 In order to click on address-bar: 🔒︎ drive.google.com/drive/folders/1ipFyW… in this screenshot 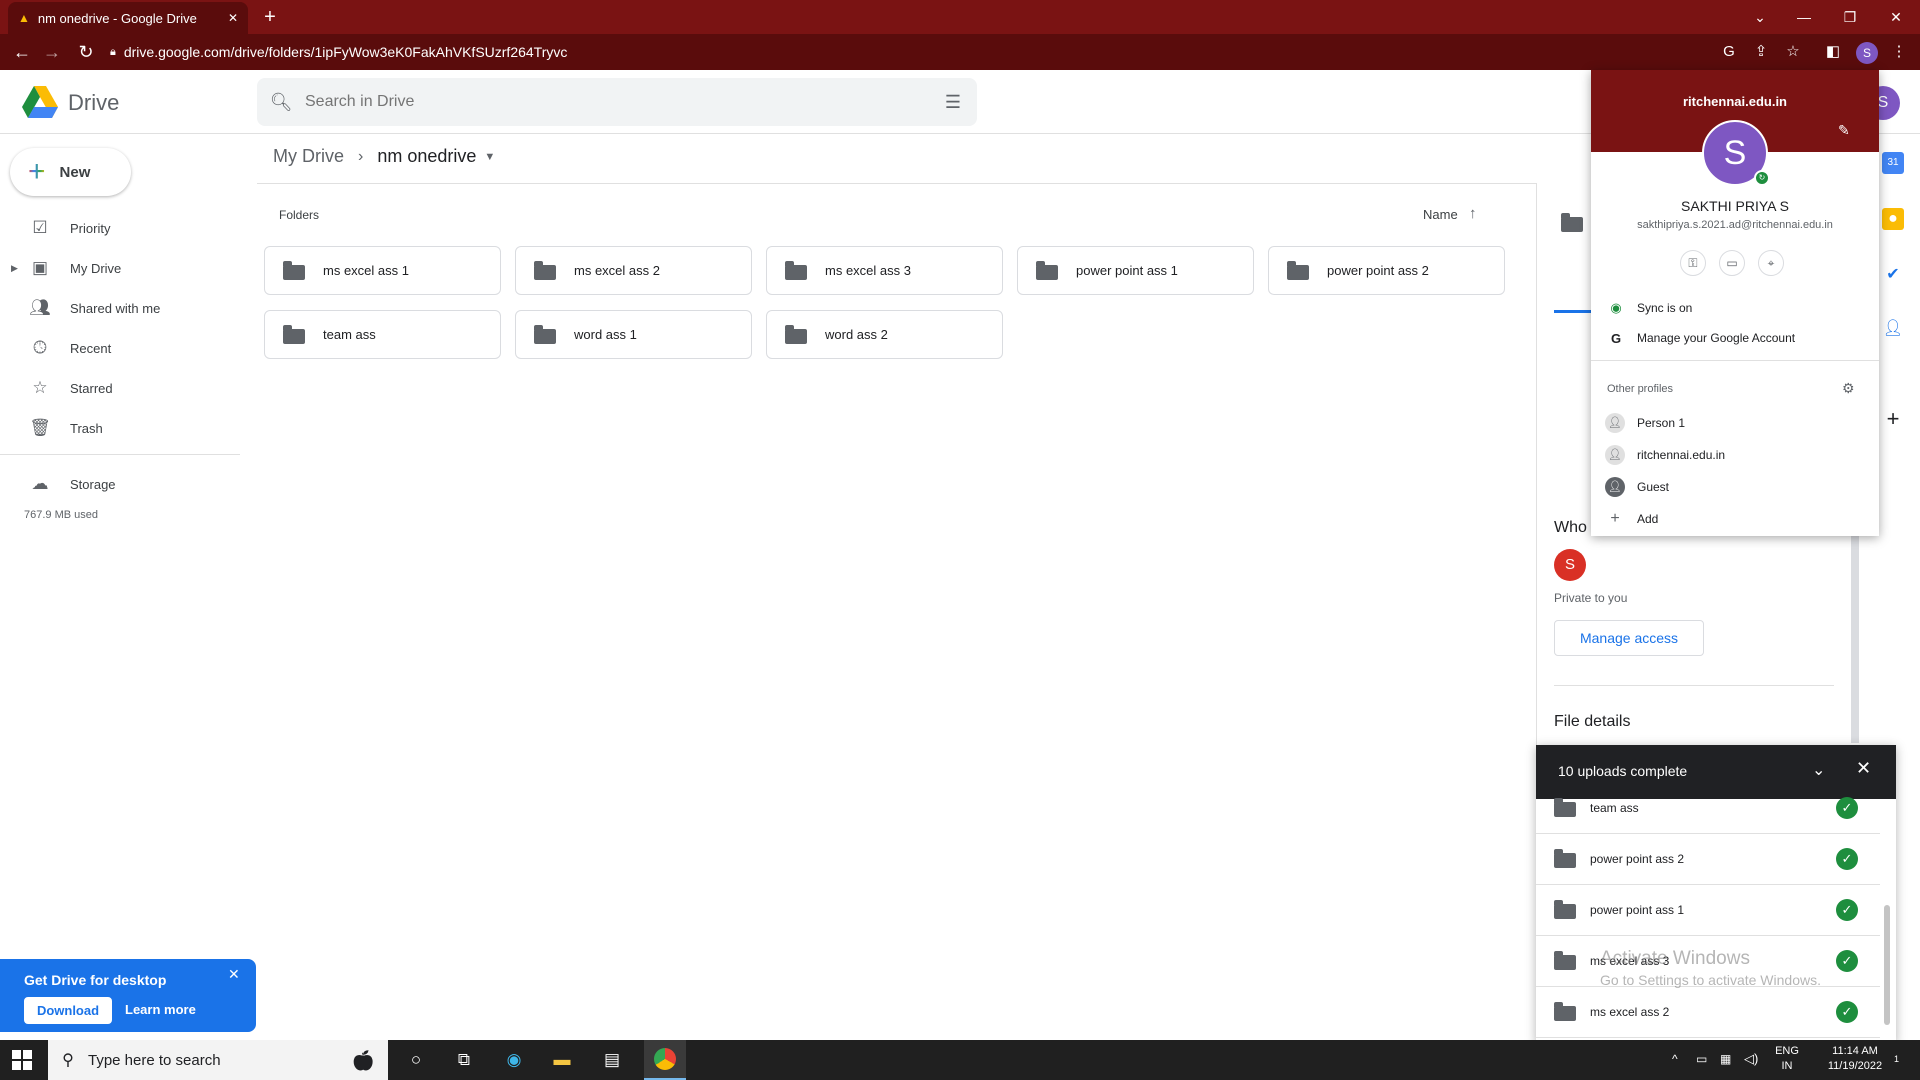, I will do `click(930, 52)`.